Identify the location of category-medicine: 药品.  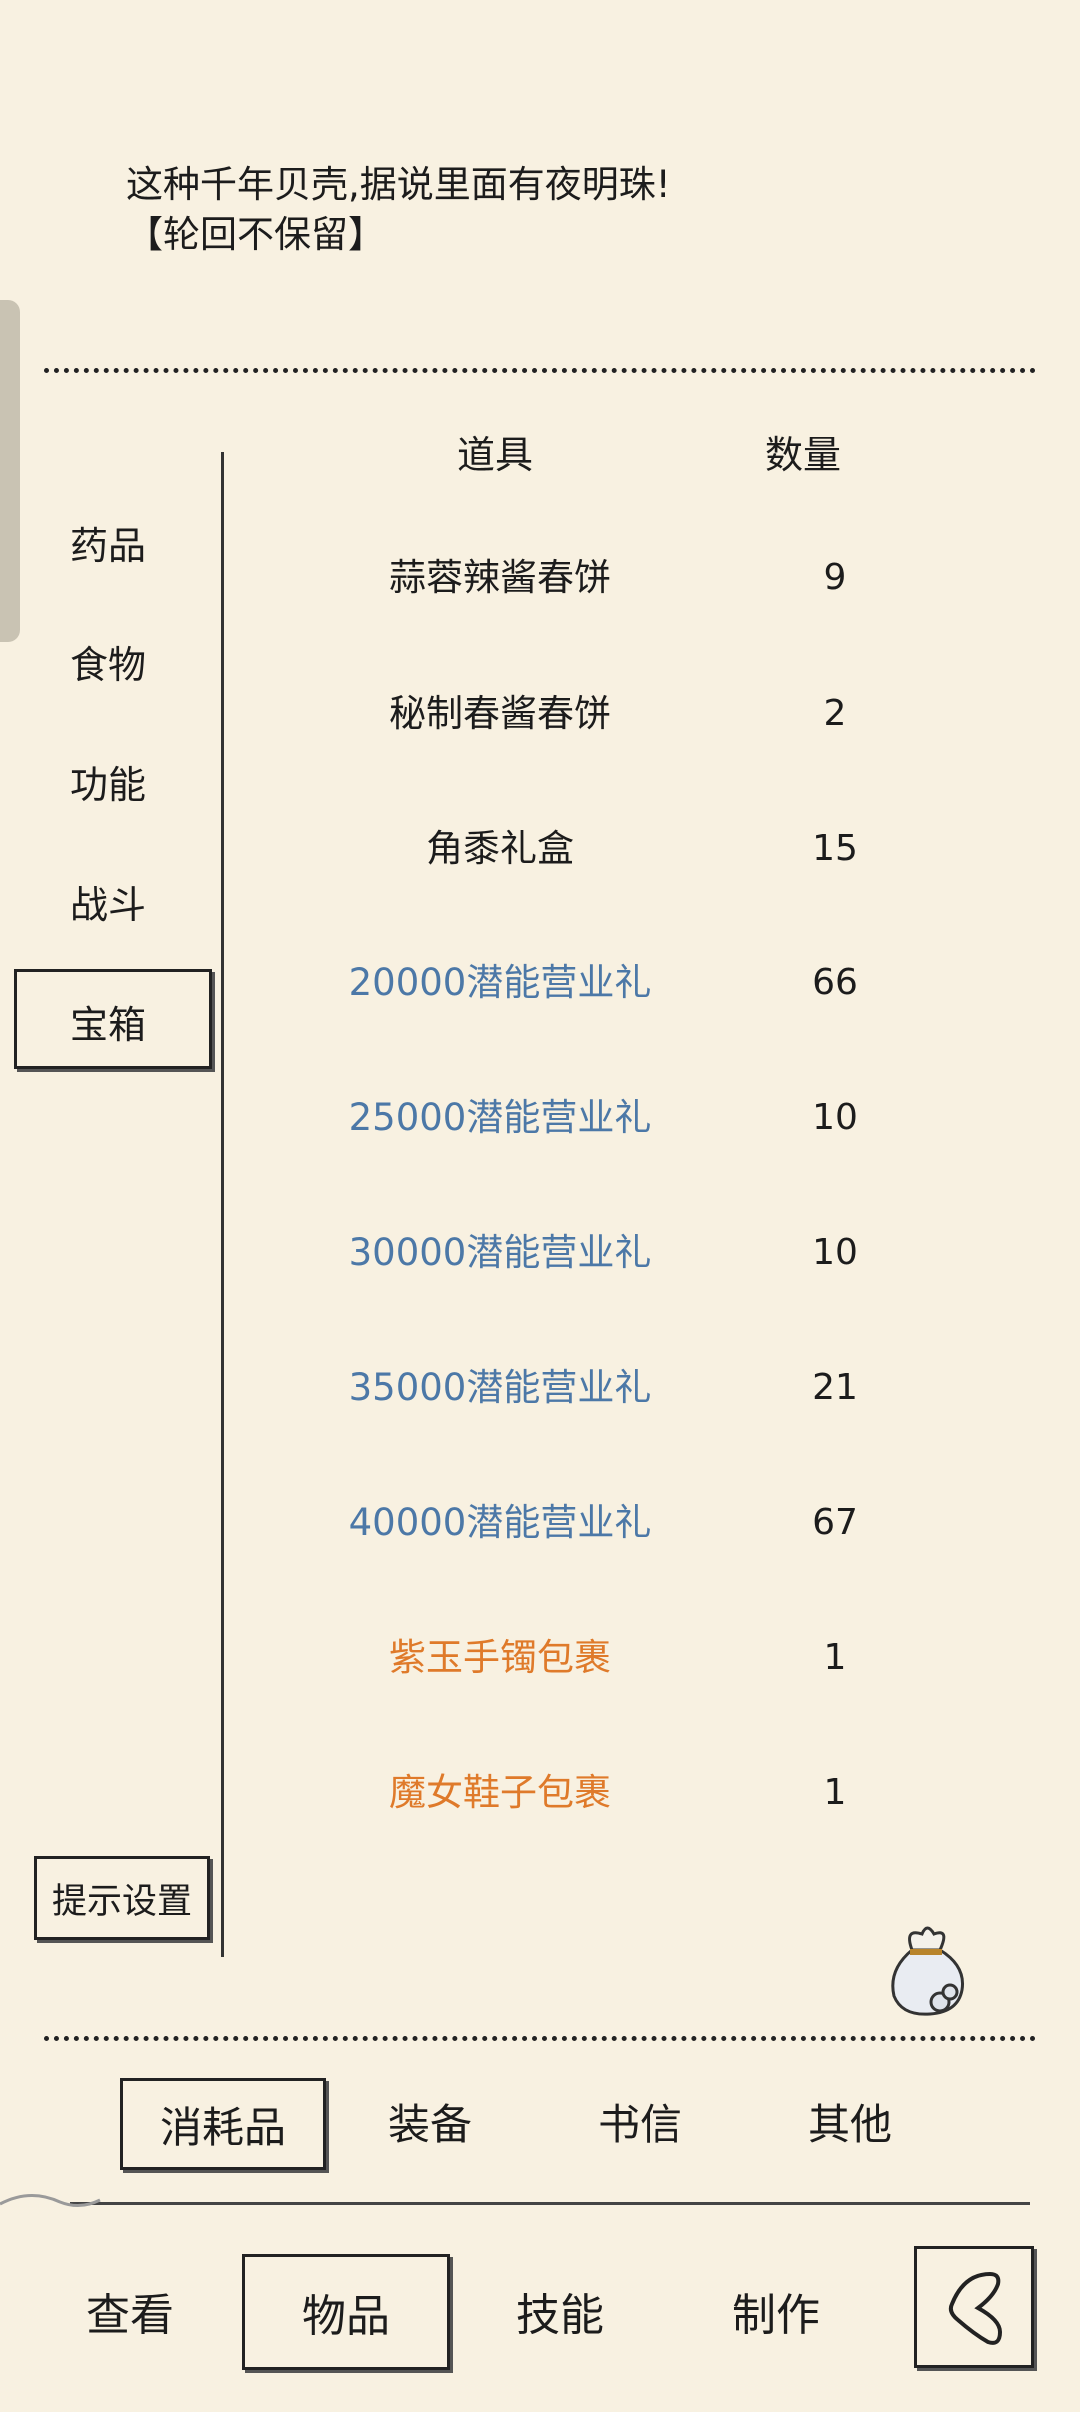
(108, 542).